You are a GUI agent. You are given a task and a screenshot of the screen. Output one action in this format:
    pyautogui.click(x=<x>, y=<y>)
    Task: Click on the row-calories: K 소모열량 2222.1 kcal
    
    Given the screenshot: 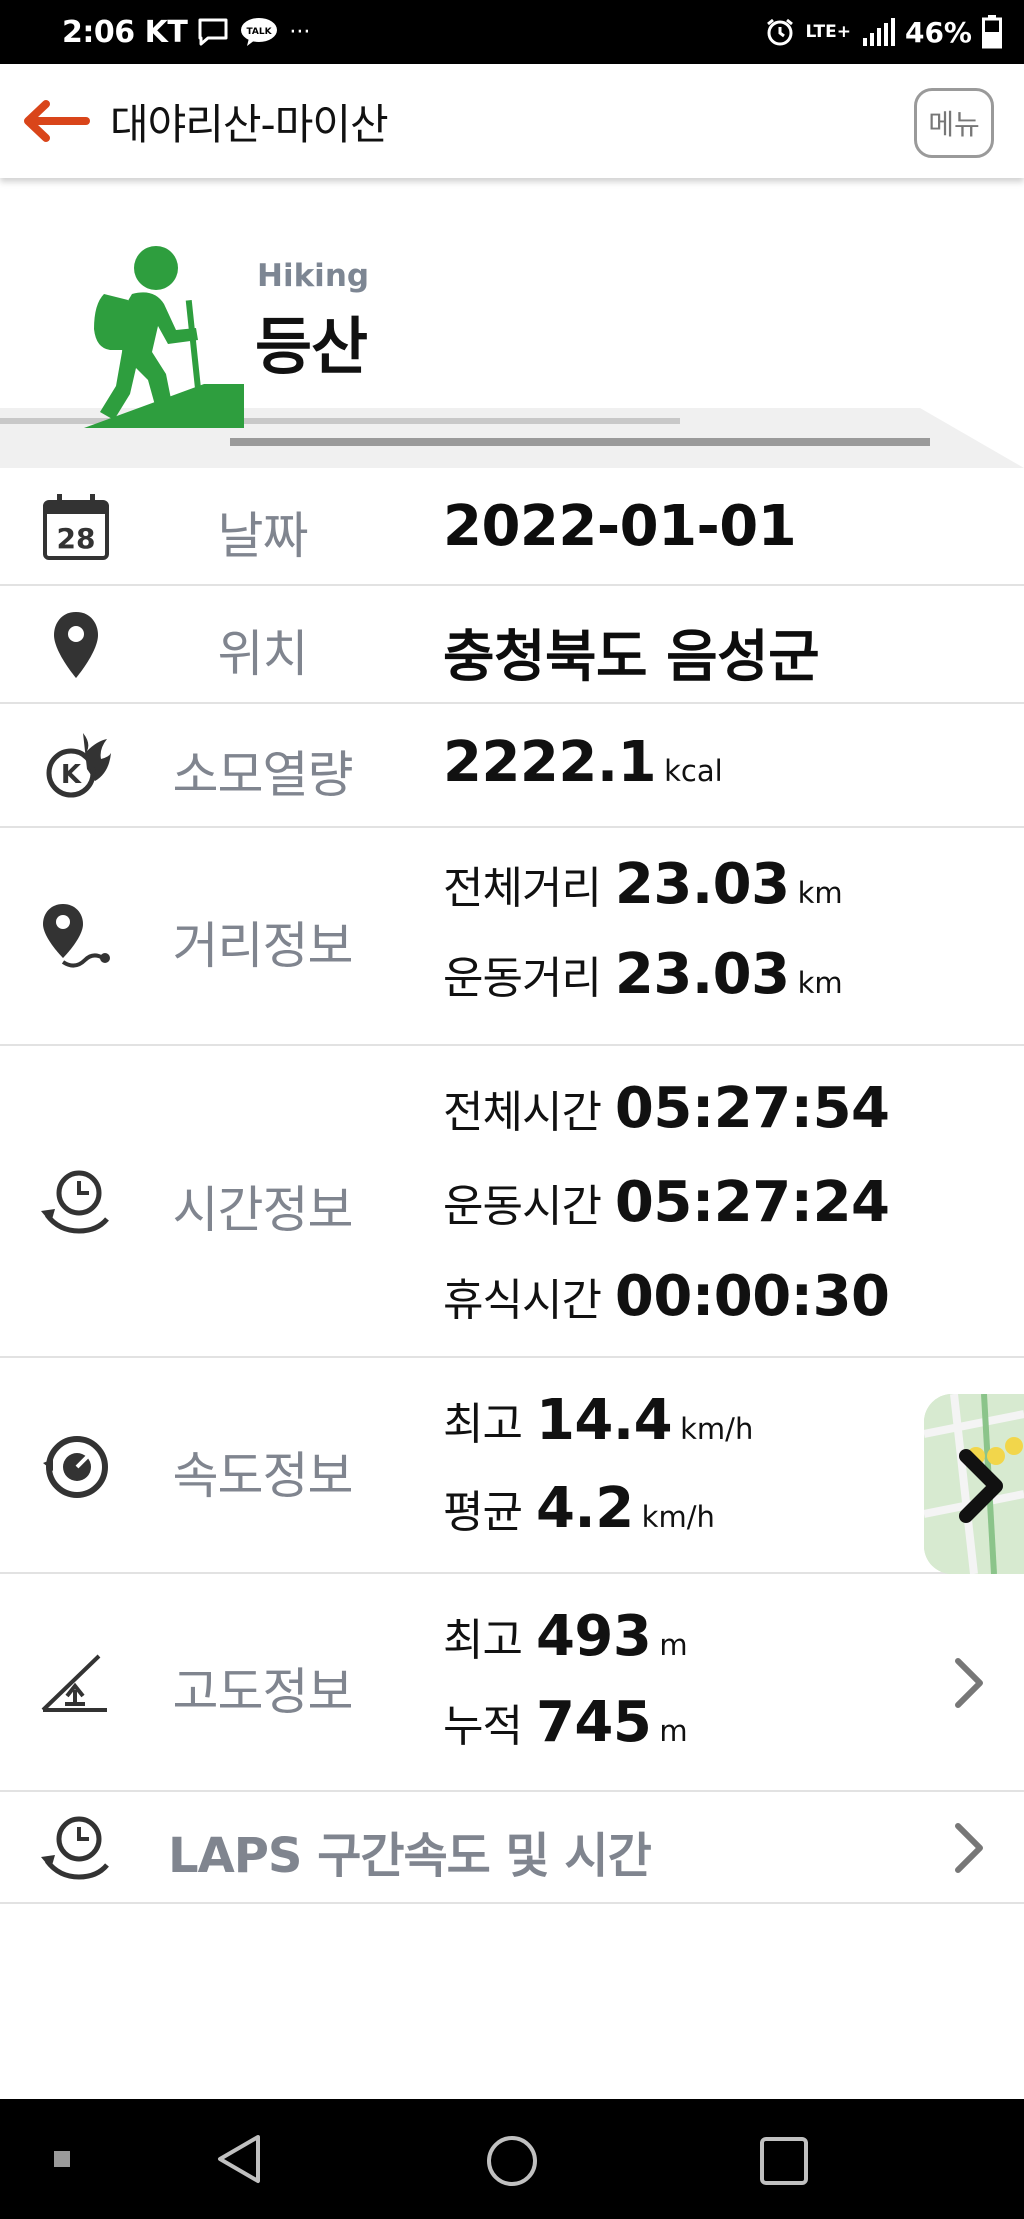 What is the action you would take?
    pyautogui.click(x=512, y=766)
    